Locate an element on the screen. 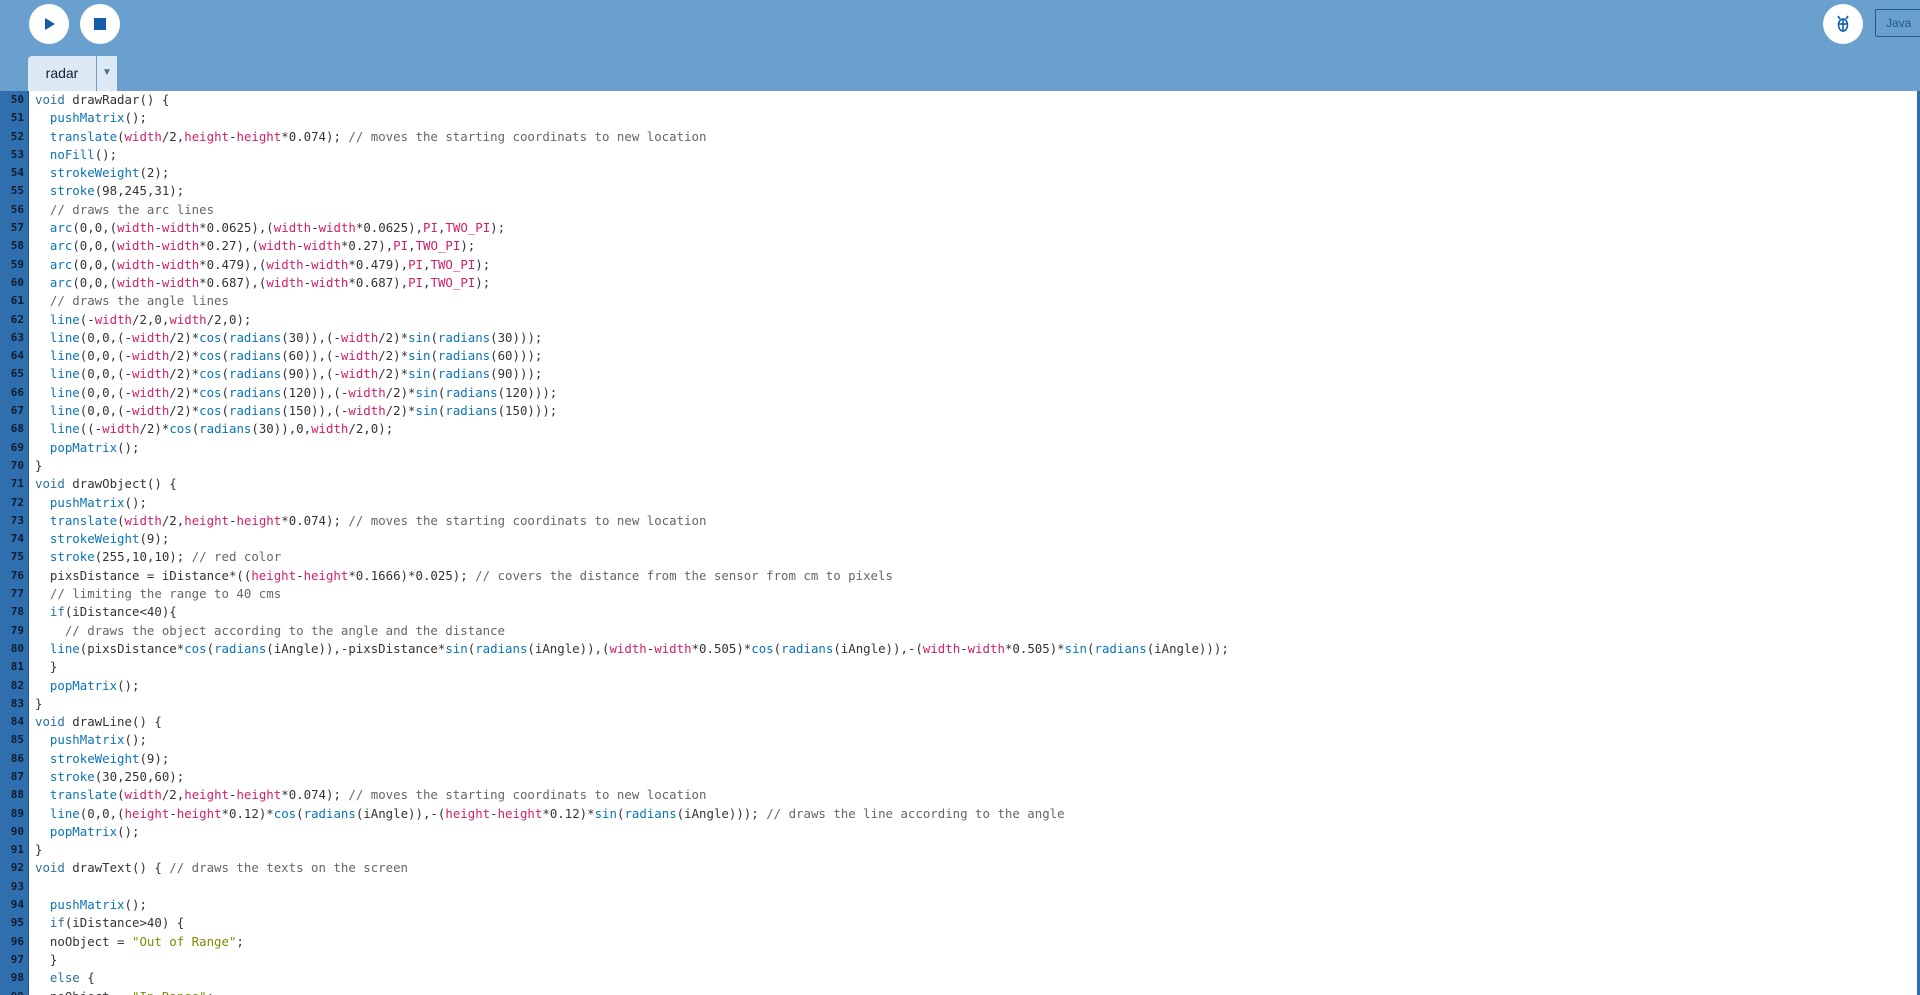 The image size is (1920, 995). code-token: ( is located at coordinates (434, 374).